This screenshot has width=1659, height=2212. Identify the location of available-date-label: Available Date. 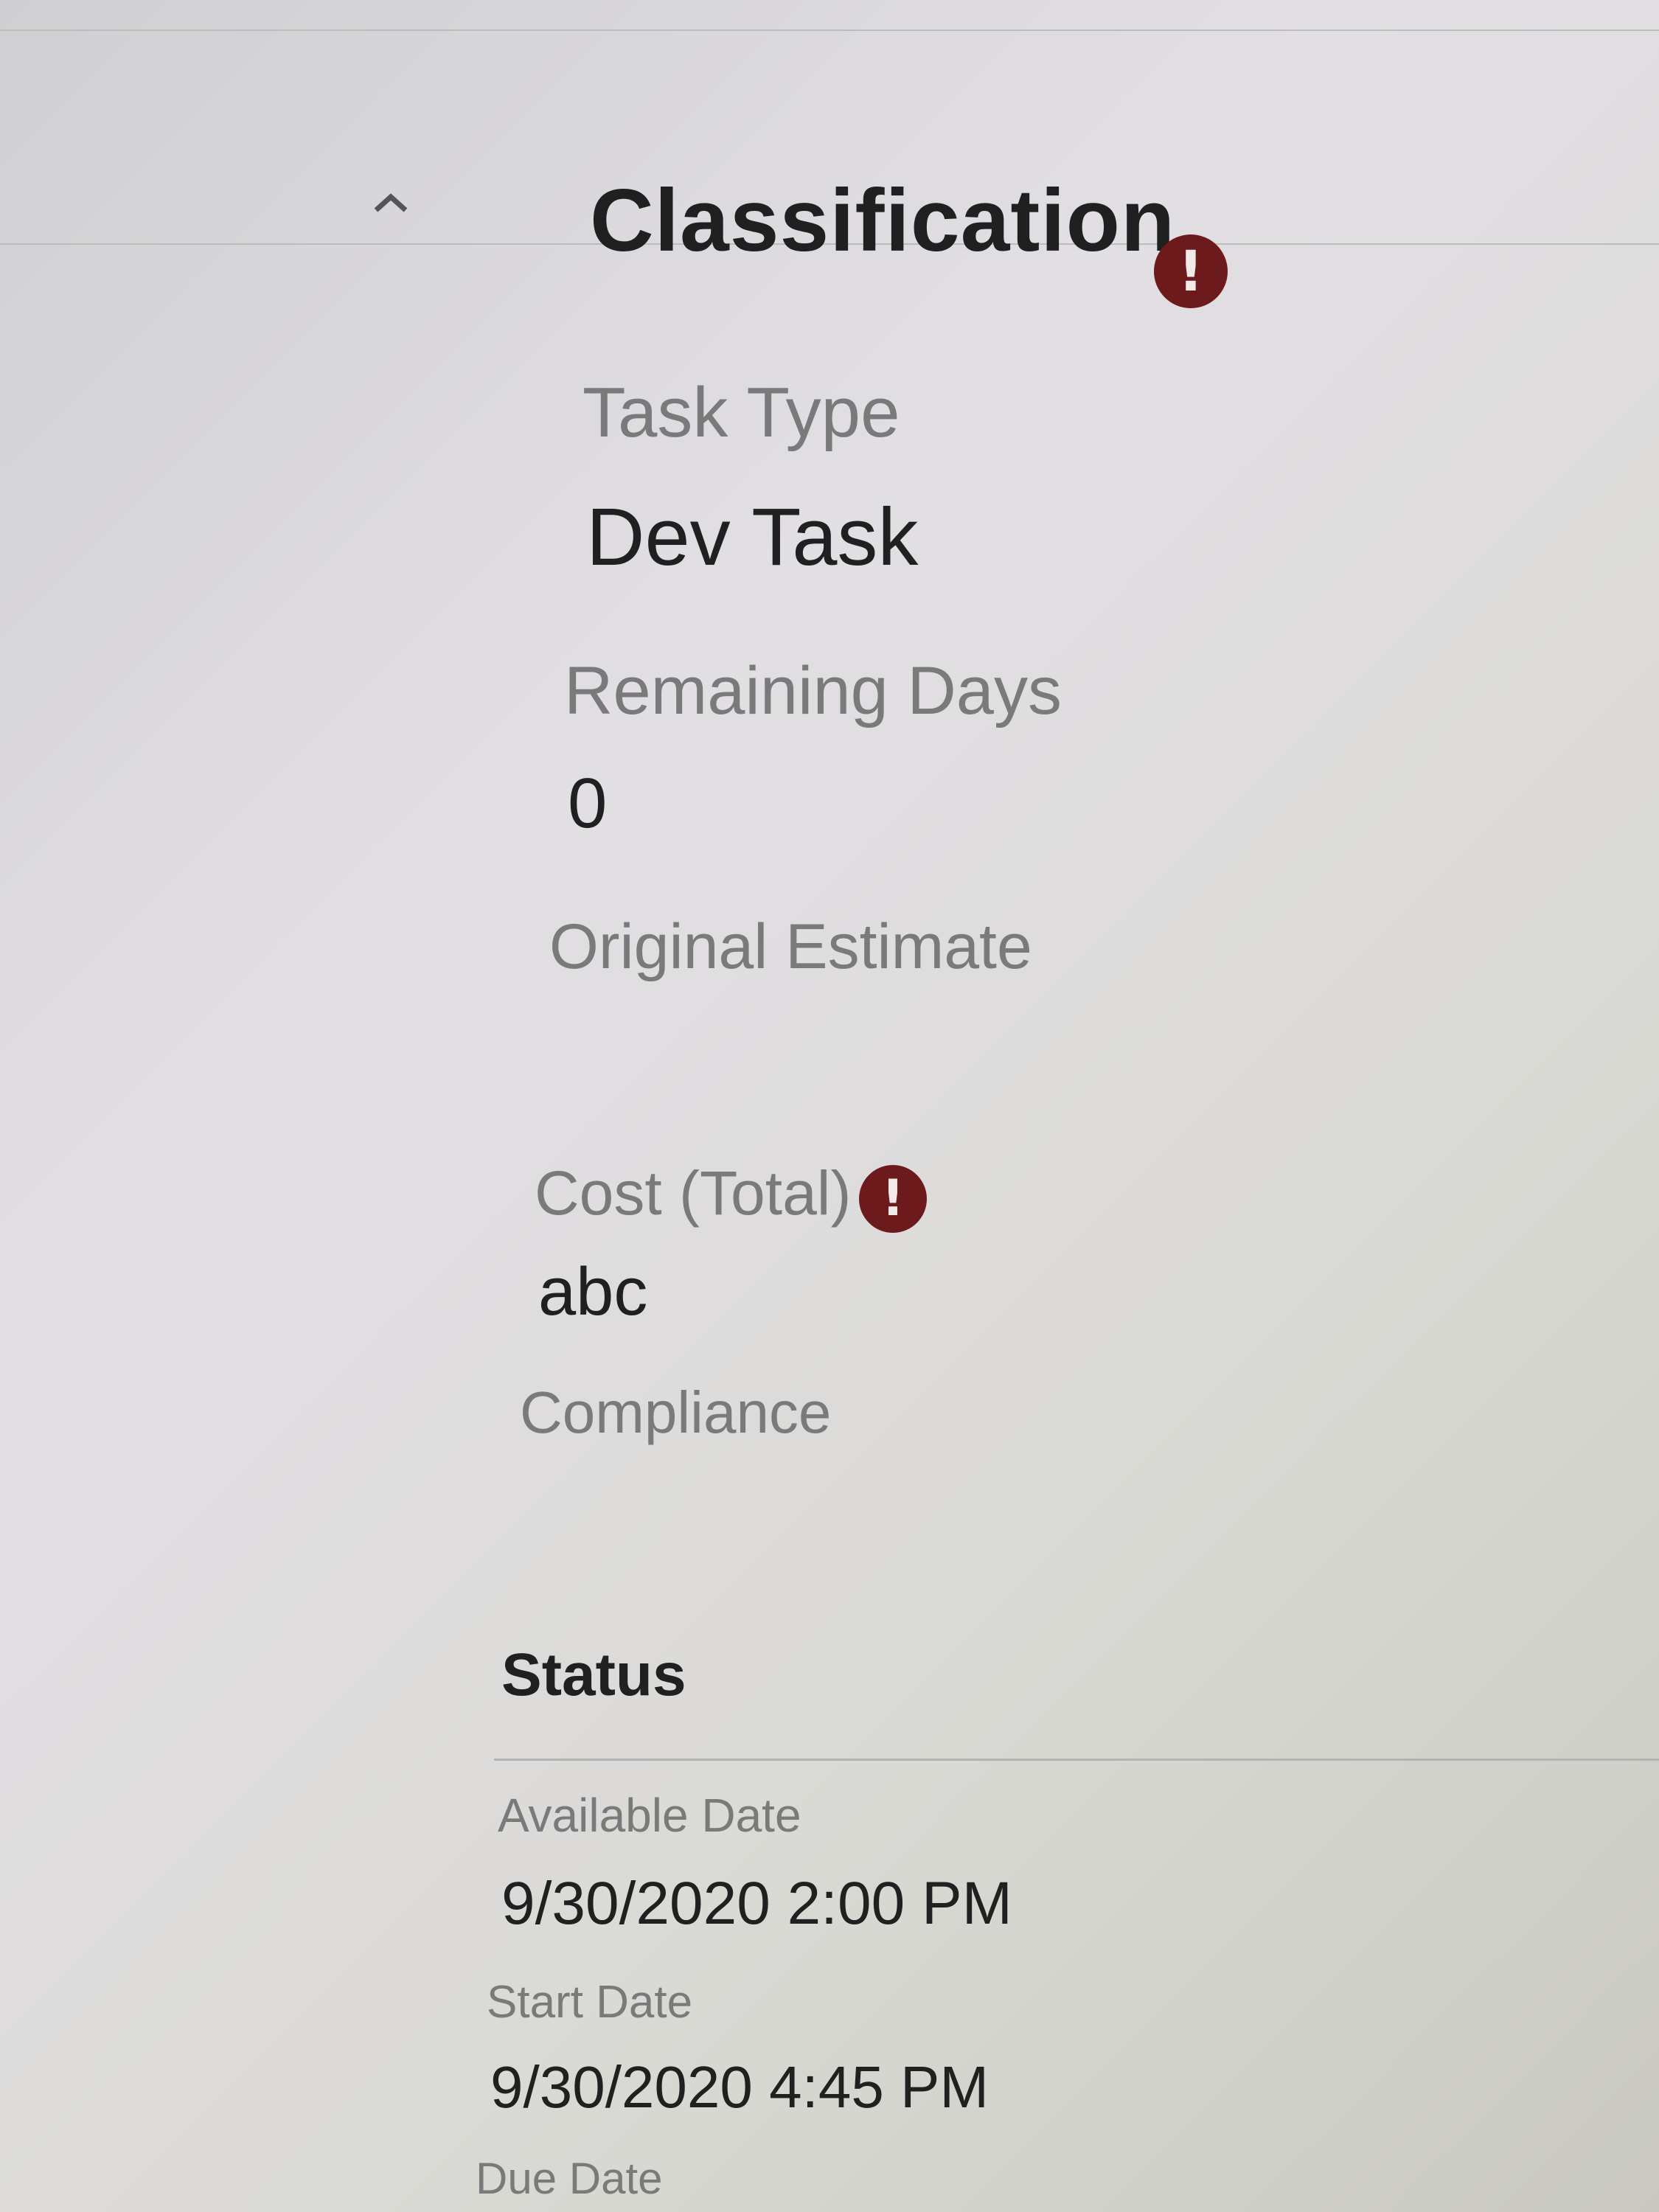
(649, 1815).